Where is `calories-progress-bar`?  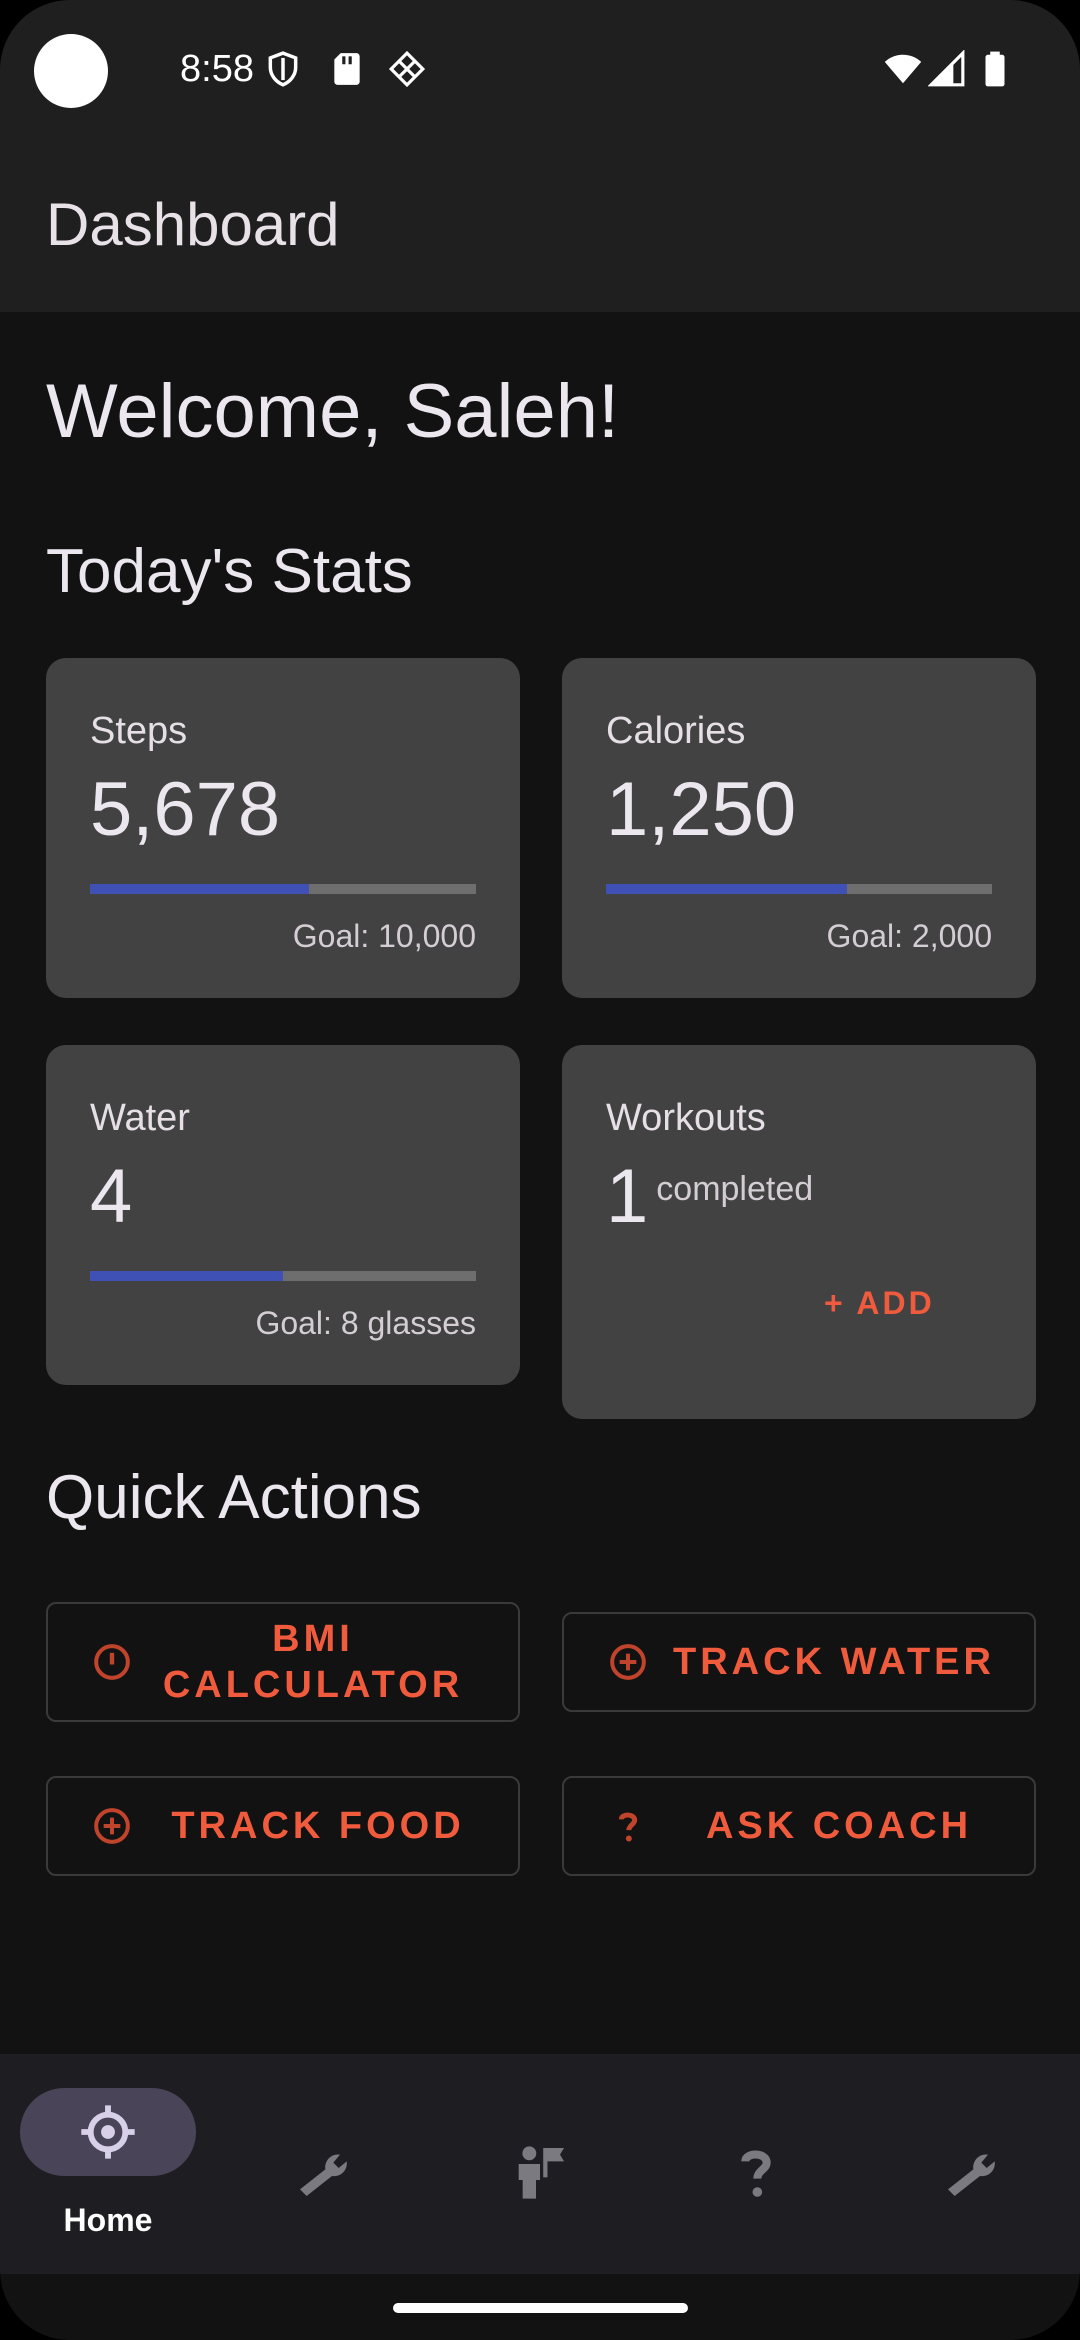 calories-progress-bar is located at coordinates (799, 889).